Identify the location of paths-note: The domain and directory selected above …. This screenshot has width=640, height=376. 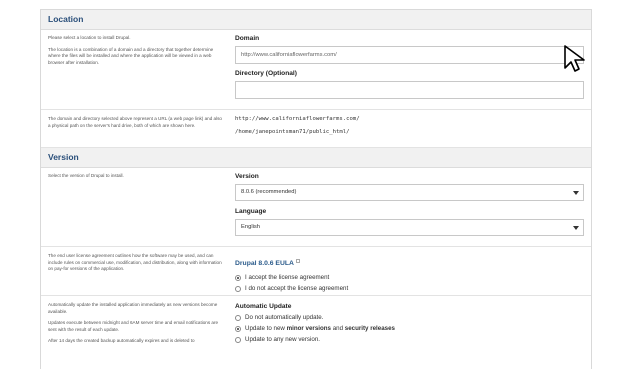
(135, 122).